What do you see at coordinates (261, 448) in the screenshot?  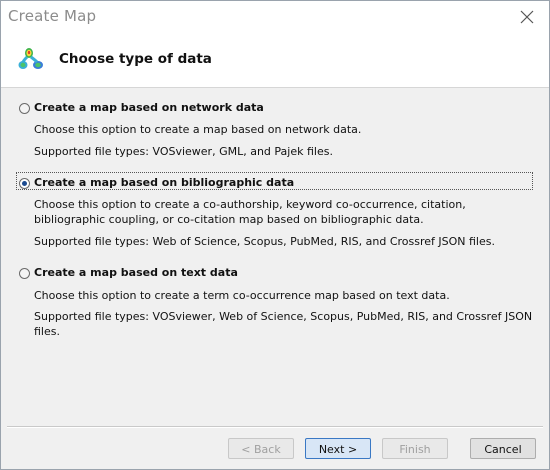 I see `back-button: < Back` at bounding box center [261, 448].